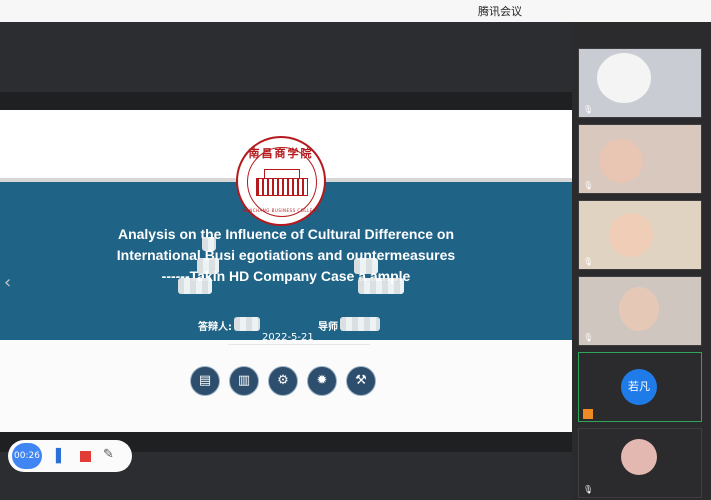 This screenshot has height=500, width=711. Describe the element at coordinates (282, 187) in the screenshot. I see `logo-building` at that location.